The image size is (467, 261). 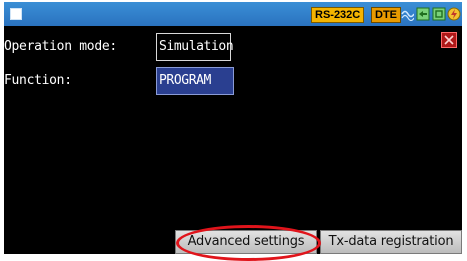 I want to click on operation-mode-label: Operation mode:, so click(x=60, y=46).